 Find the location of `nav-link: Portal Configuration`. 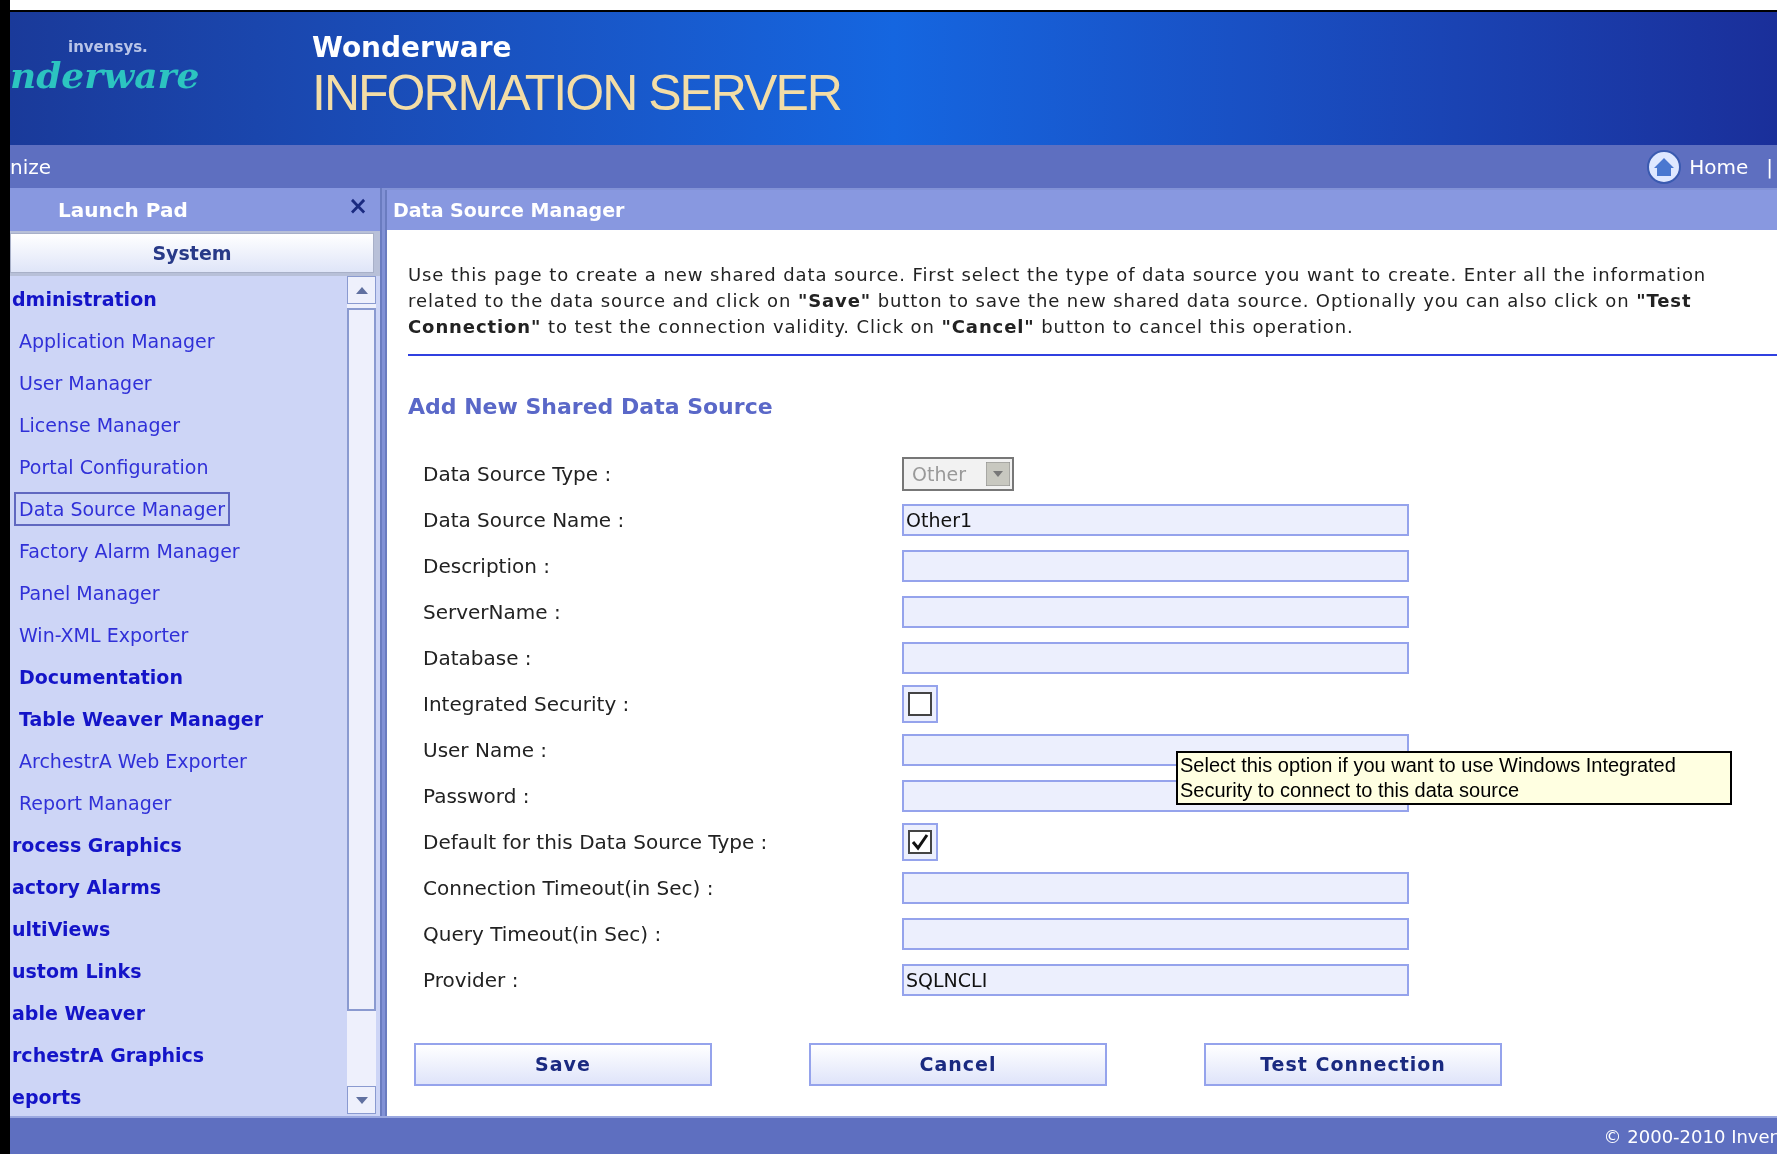

nav-link: Portal Configuration is located at coordinates (114, 467).